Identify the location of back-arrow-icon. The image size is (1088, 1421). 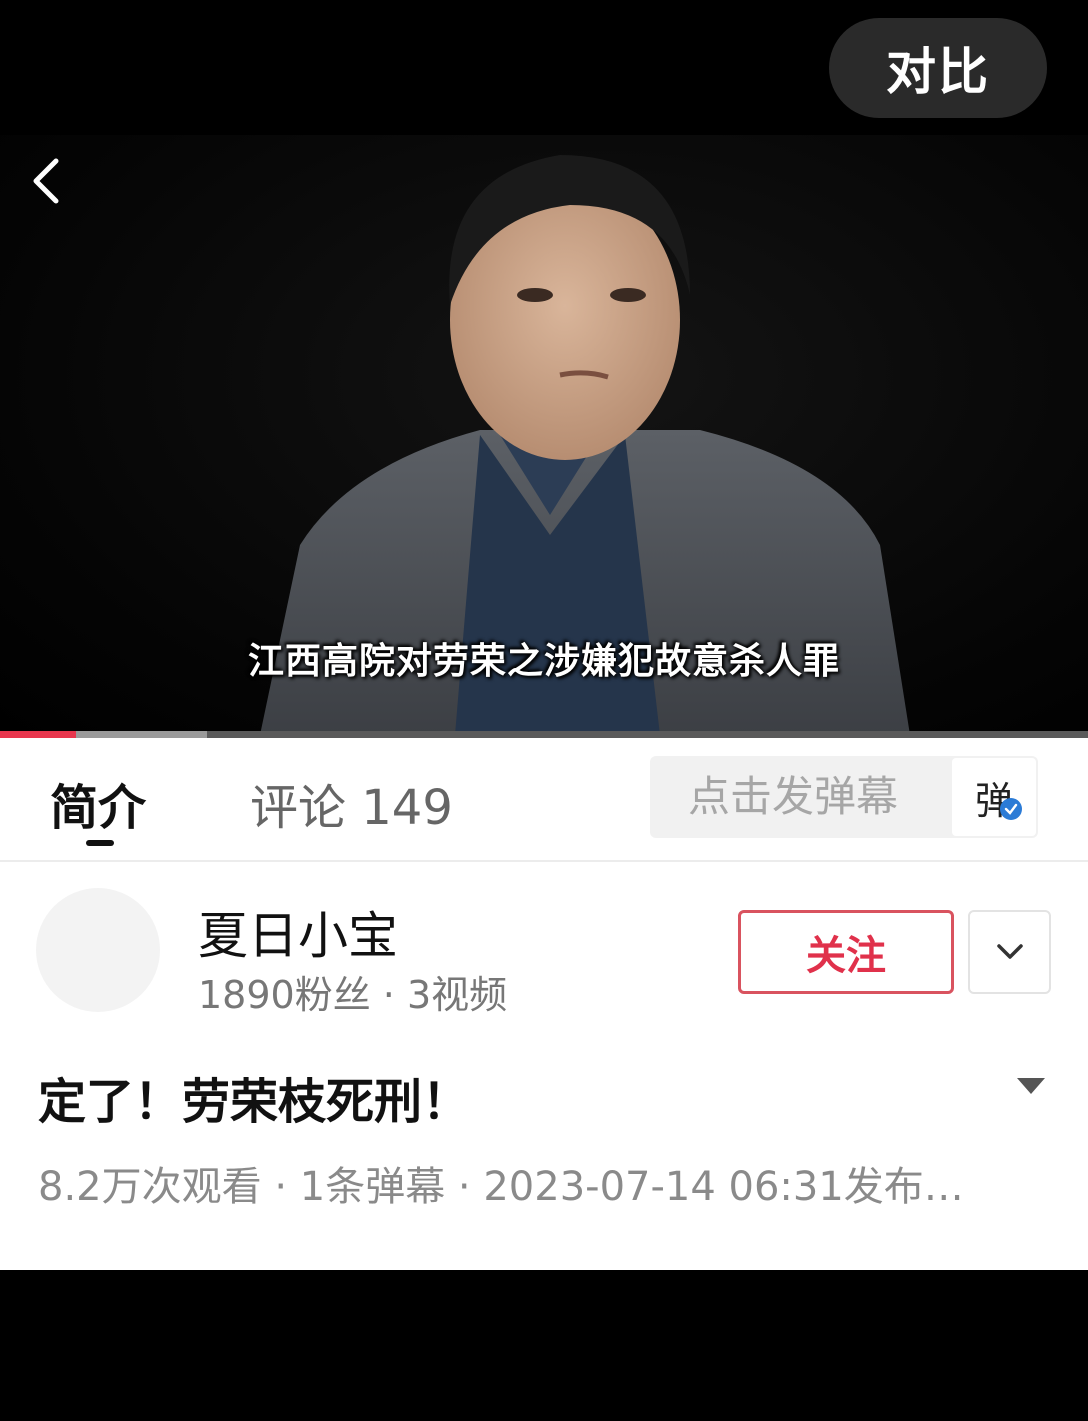
(50, 181).